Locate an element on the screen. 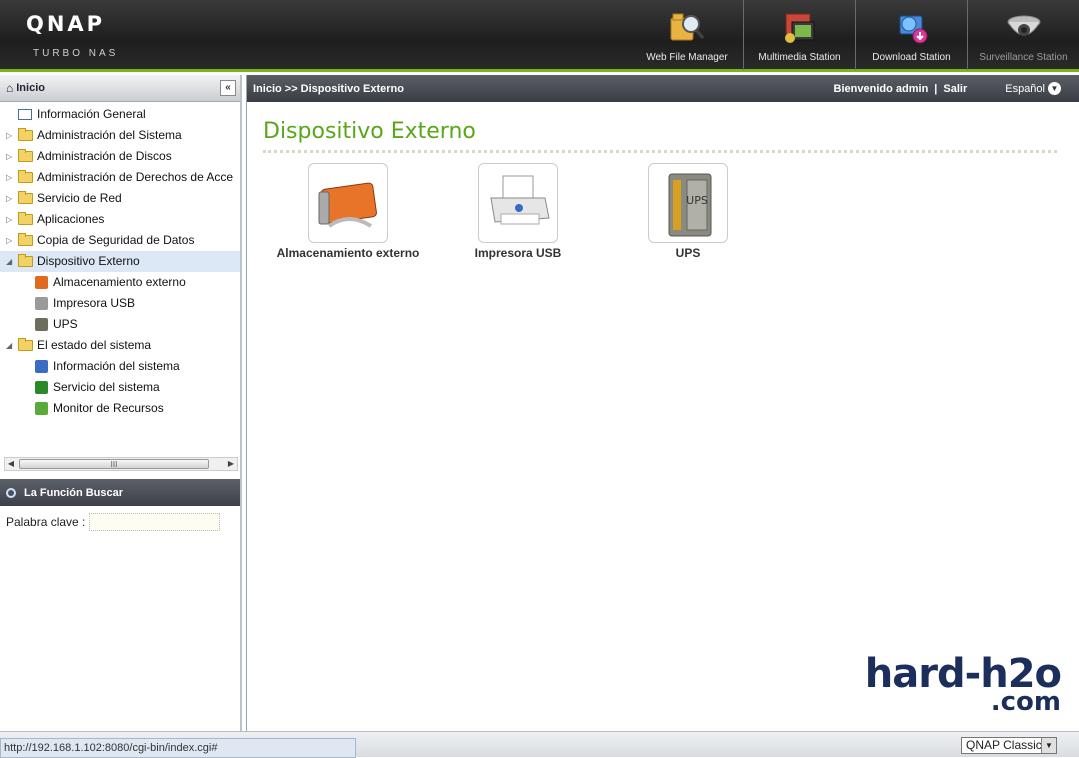  external-storage-label: Almacenamiento externo is located at coordinates (348, 253).